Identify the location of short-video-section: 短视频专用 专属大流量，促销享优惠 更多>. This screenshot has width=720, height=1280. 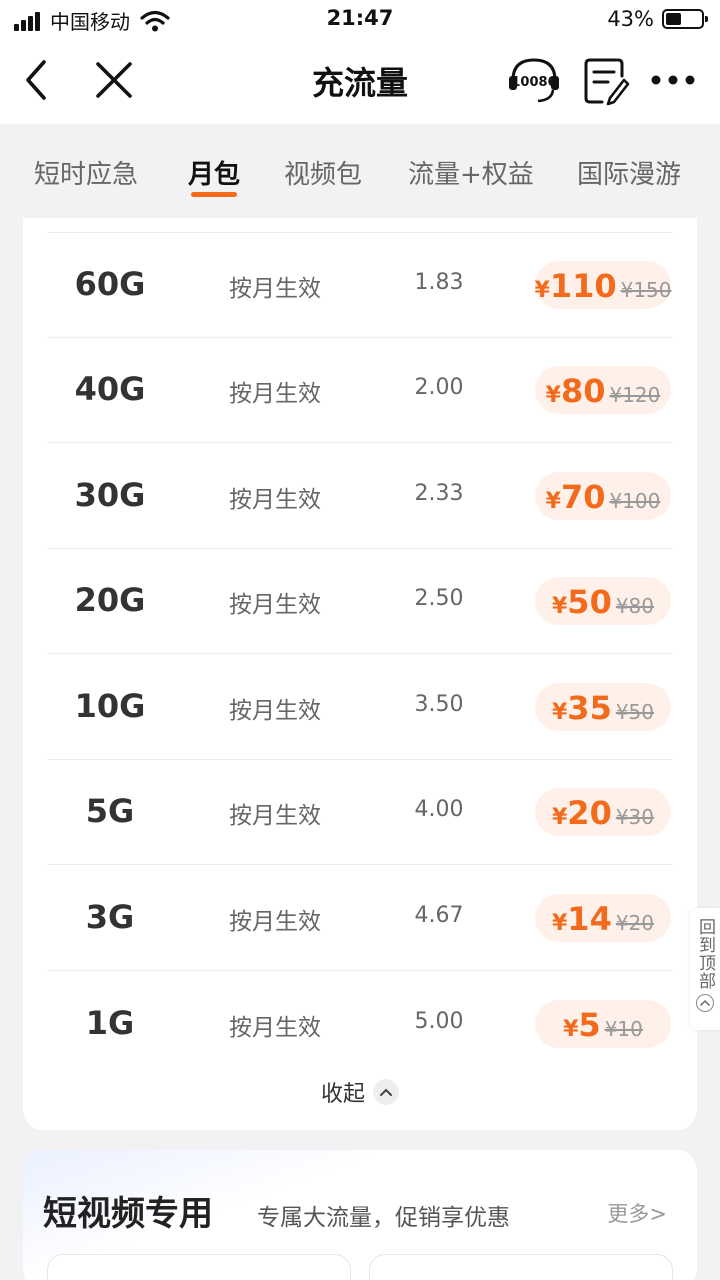
(360, 1215).